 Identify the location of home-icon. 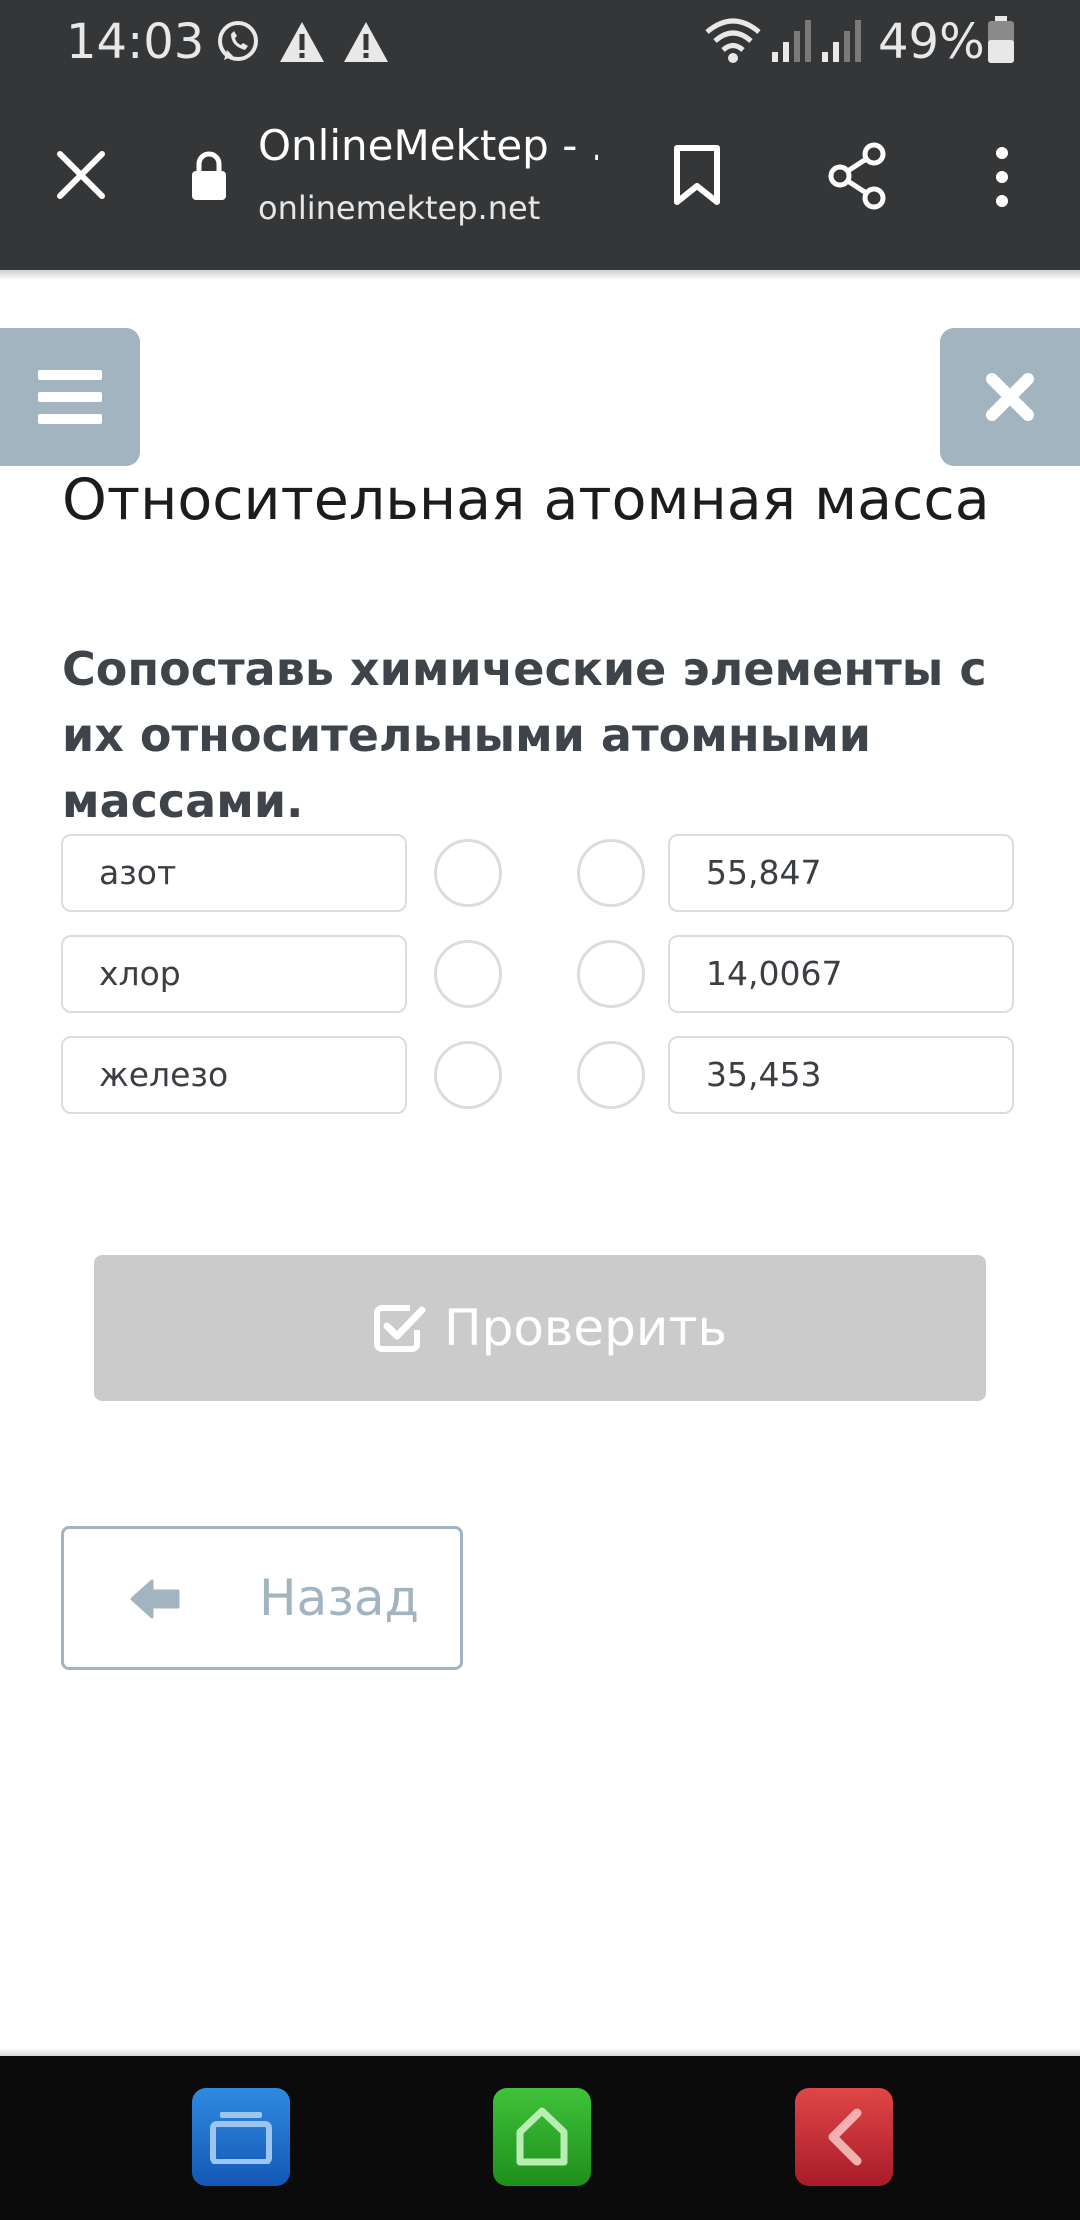
(542, 2136).